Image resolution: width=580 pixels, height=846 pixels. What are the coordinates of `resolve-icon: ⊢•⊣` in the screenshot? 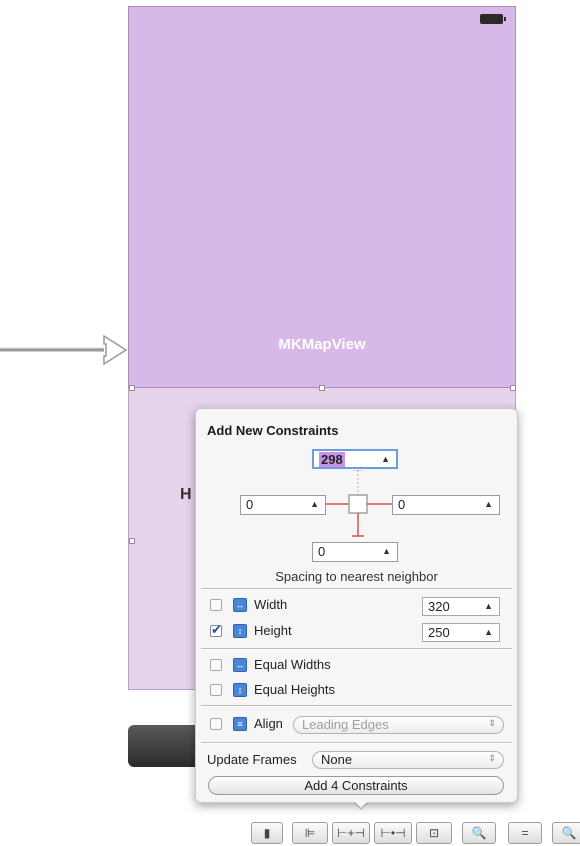 It's located at (393, 833).